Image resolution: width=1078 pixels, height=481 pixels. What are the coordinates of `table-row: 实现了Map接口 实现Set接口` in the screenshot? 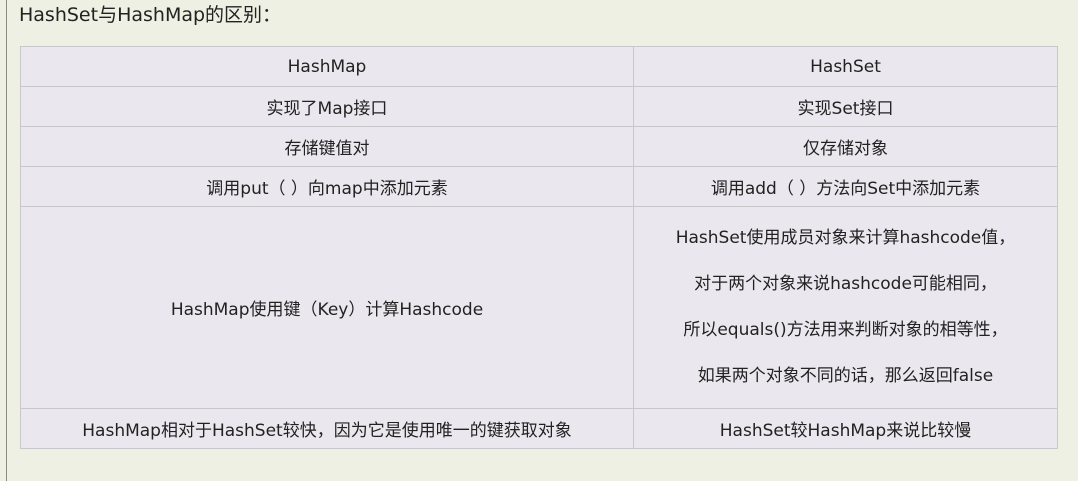 It's located at (539, 106).